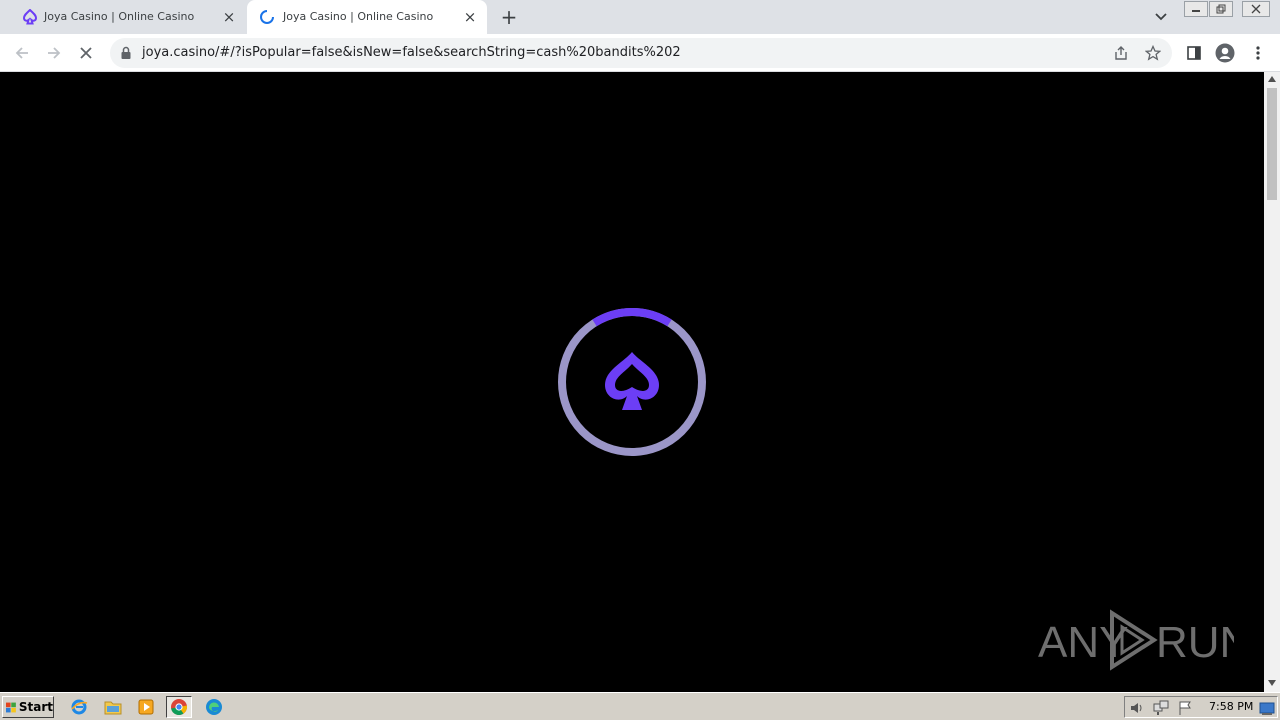 This screenshot has height=720, width=1280. What do you see at coordinates (1267, 708) in the screenshot?
I see `show-desktop-icon` at bounding box center [1267, 708].